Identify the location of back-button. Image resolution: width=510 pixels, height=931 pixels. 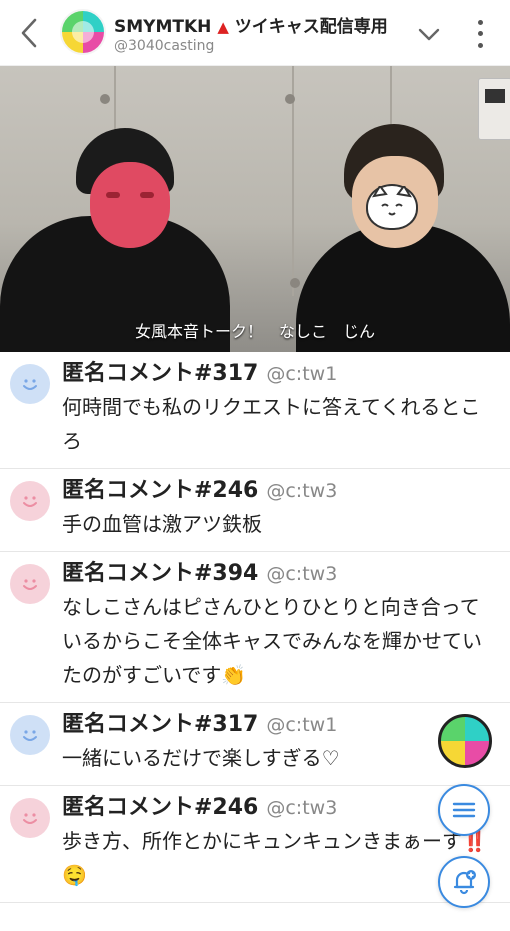
(29, 33).